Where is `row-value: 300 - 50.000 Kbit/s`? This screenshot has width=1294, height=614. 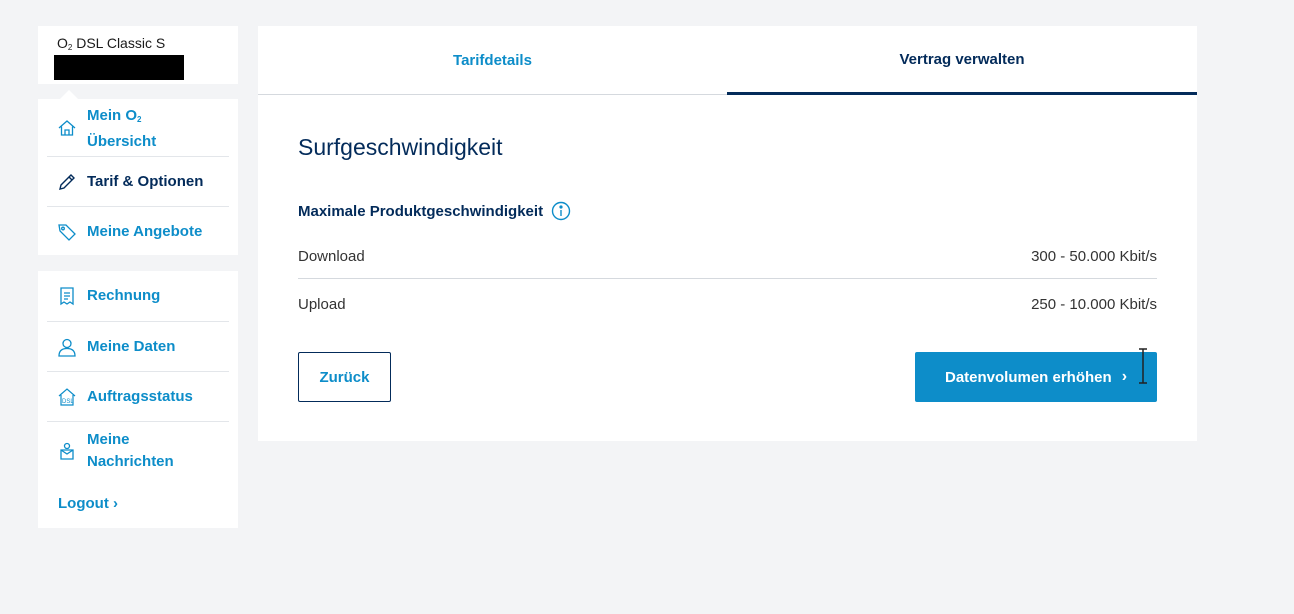 row-value: 300 - 50.000 Kbit/s is located at coordinates (1094, 256).